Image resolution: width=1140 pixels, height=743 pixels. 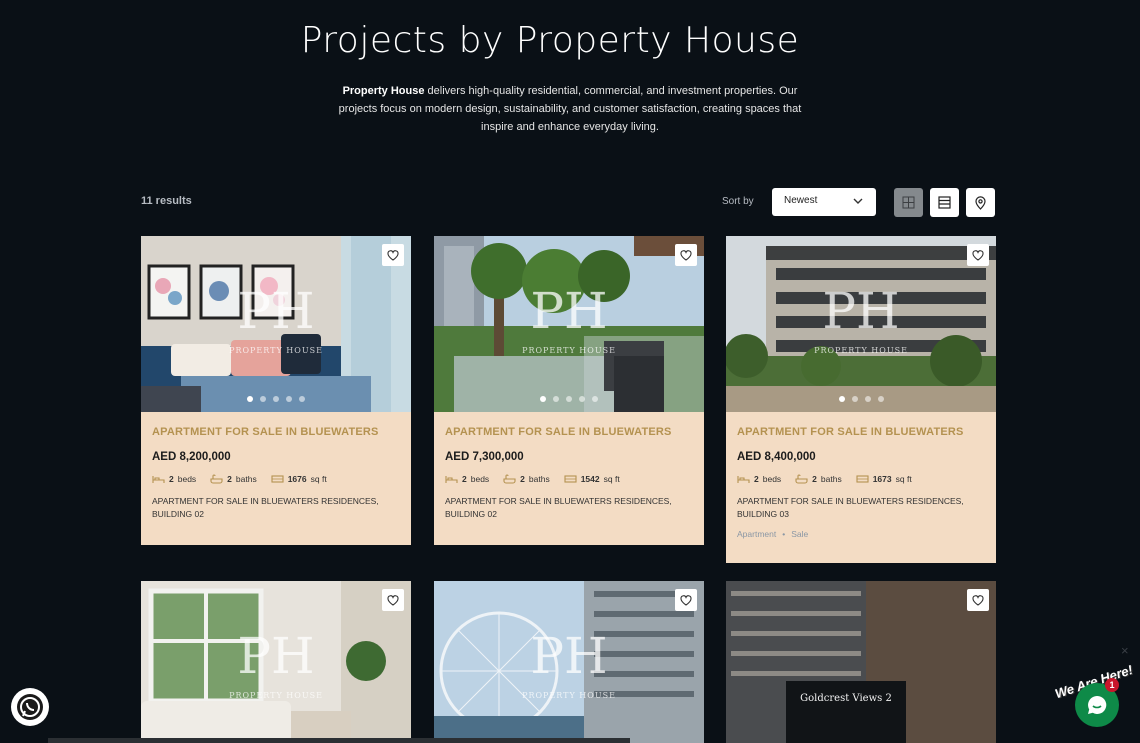 I want to click on list-view-button, so click(x=944, y=202).